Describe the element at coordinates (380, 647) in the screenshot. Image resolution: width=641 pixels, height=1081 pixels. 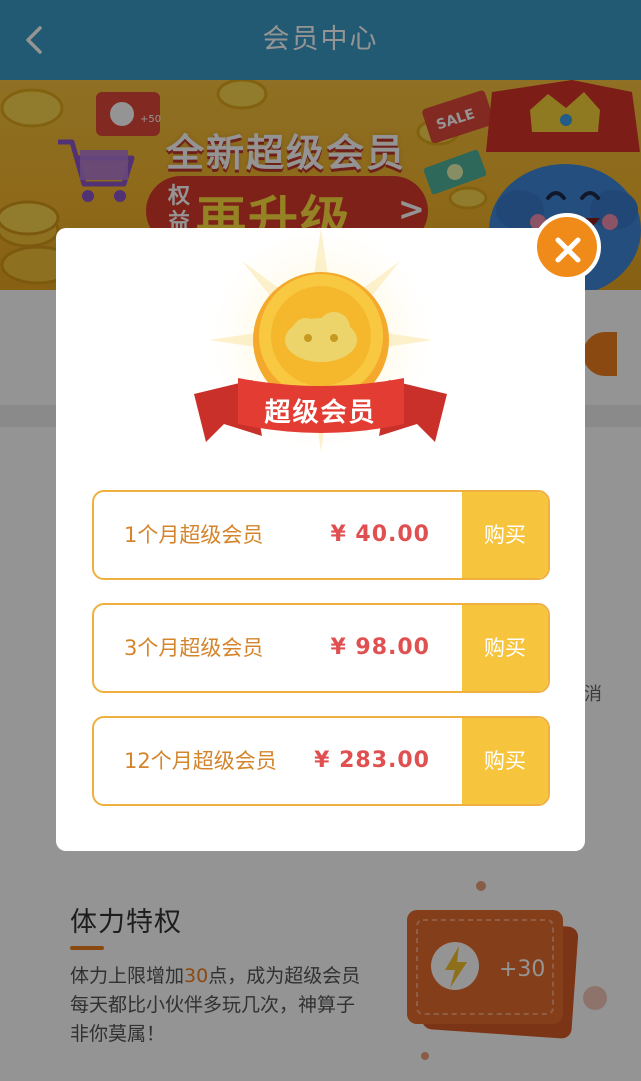
I see `plan-price: ¥ 98.00` at that location.